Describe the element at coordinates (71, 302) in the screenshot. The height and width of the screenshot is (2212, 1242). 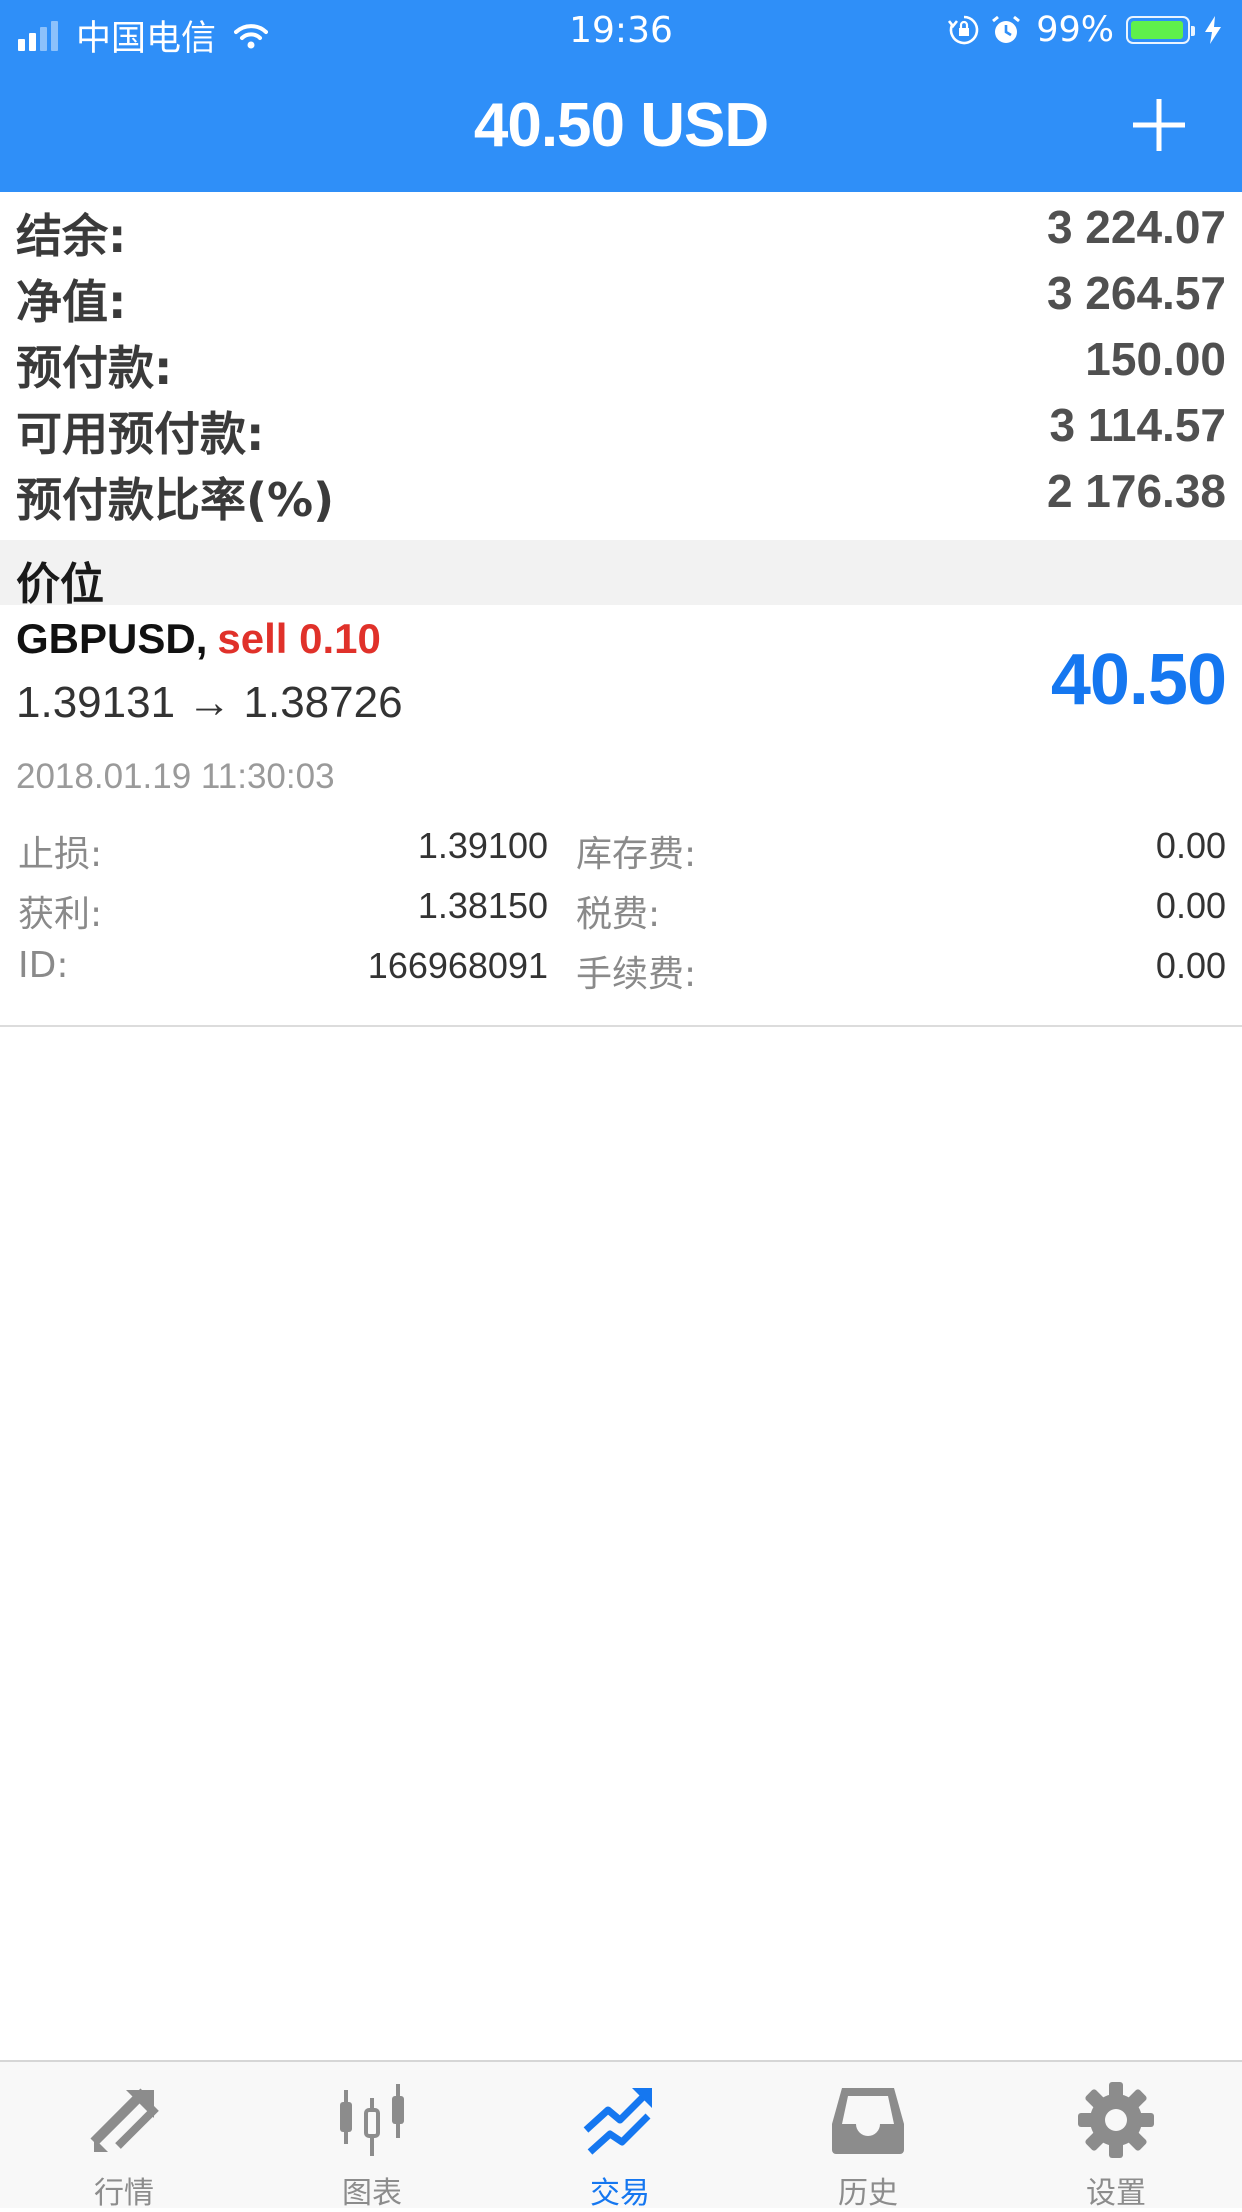
I see `equity-label: 净值:` at that location.